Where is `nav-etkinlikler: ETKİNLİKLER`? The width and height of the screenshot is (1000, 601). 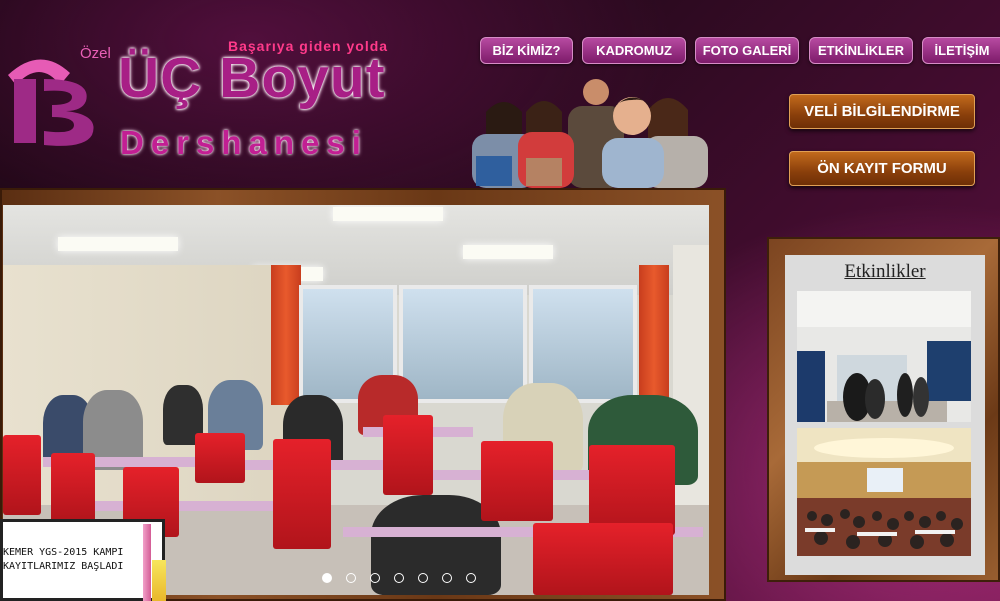 nav-etkinlikler: ETKİNLİKLER is located at coordinates (861, 50).